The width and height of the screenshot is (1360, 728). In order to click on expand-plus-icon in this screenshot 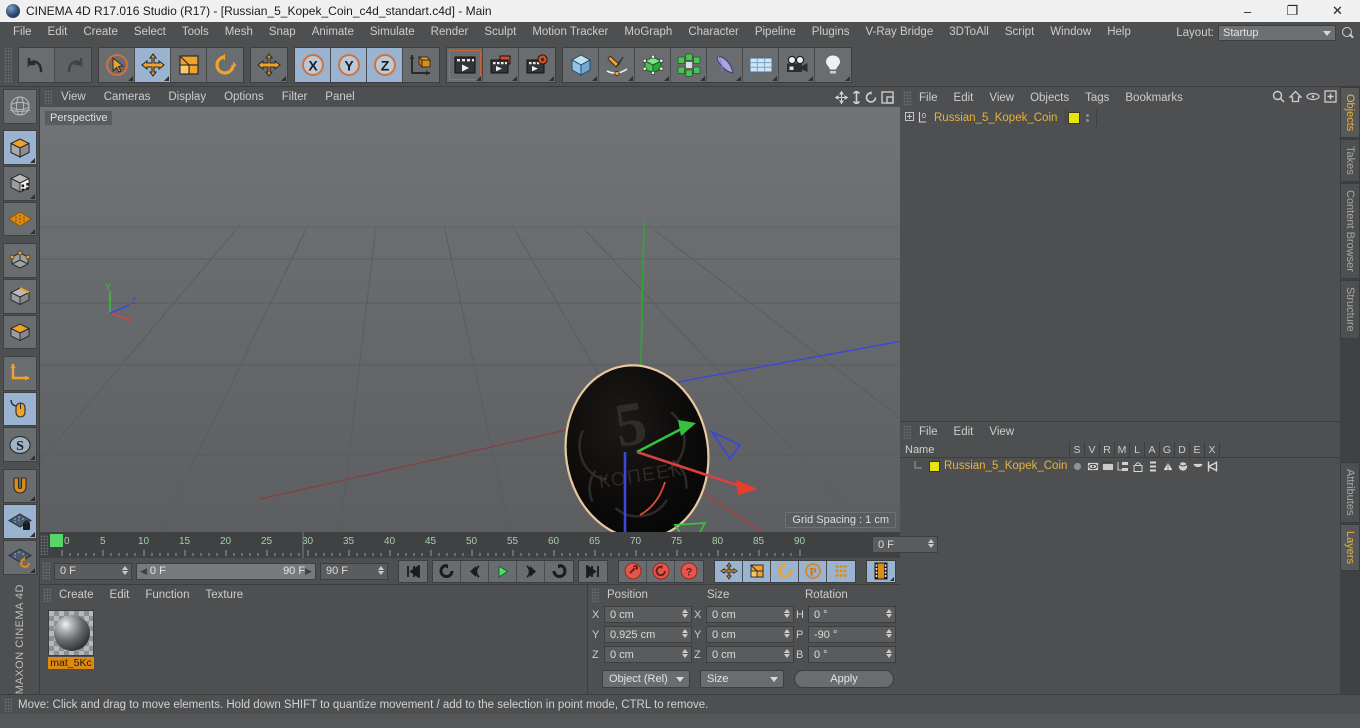, I will do `click(909, 118)`.